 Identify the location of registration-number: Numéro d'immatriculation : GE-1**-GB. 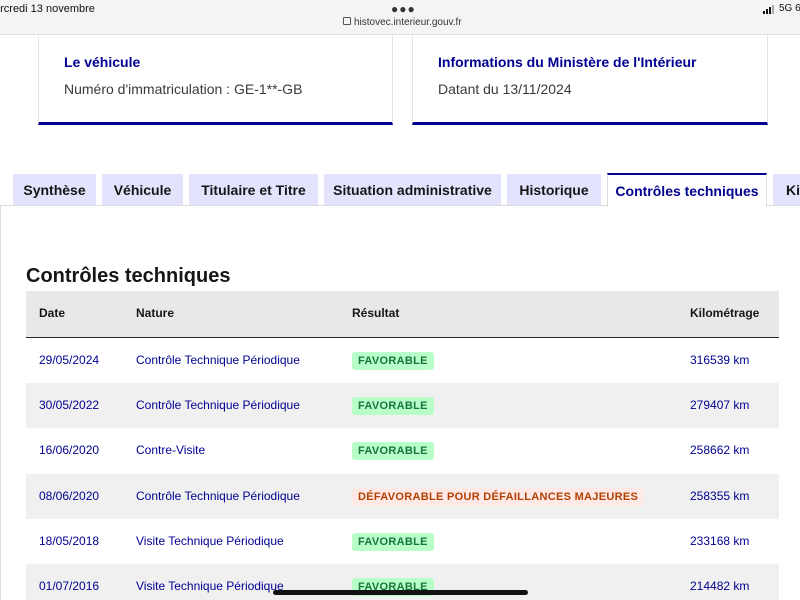
(183, 89).